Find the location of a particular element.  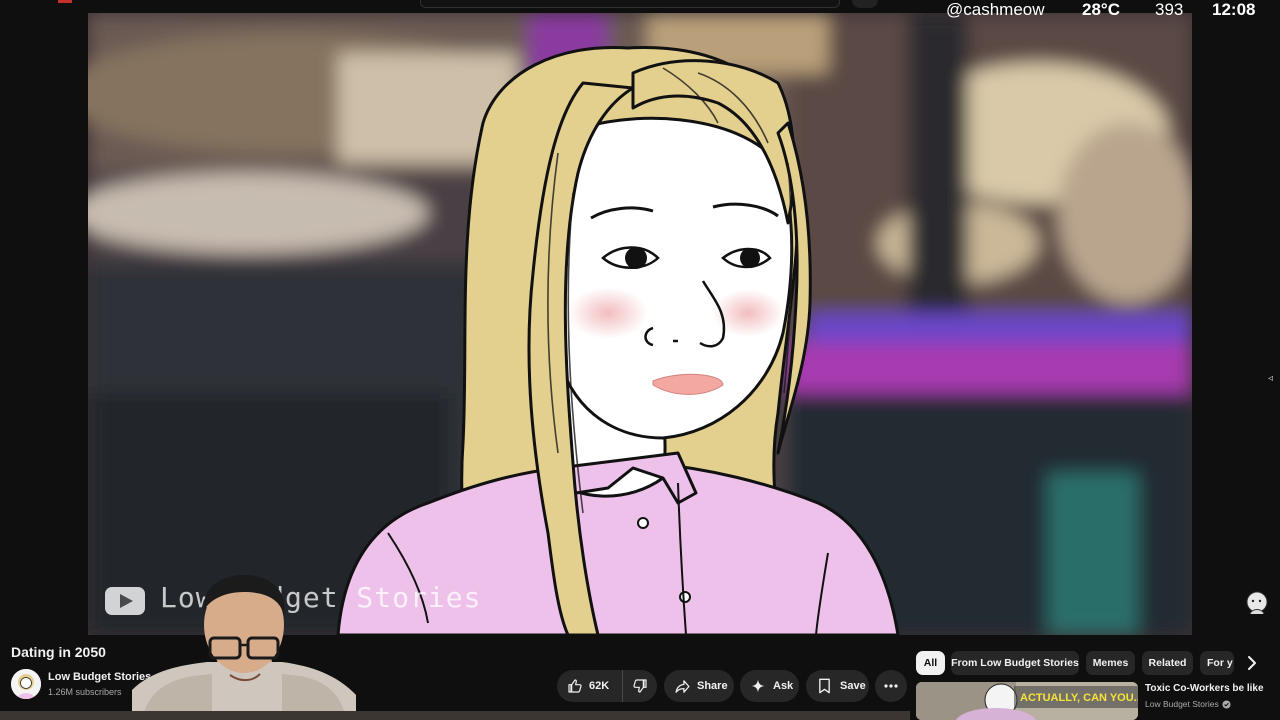

save-button: Save is located at coordinates (837, 686).